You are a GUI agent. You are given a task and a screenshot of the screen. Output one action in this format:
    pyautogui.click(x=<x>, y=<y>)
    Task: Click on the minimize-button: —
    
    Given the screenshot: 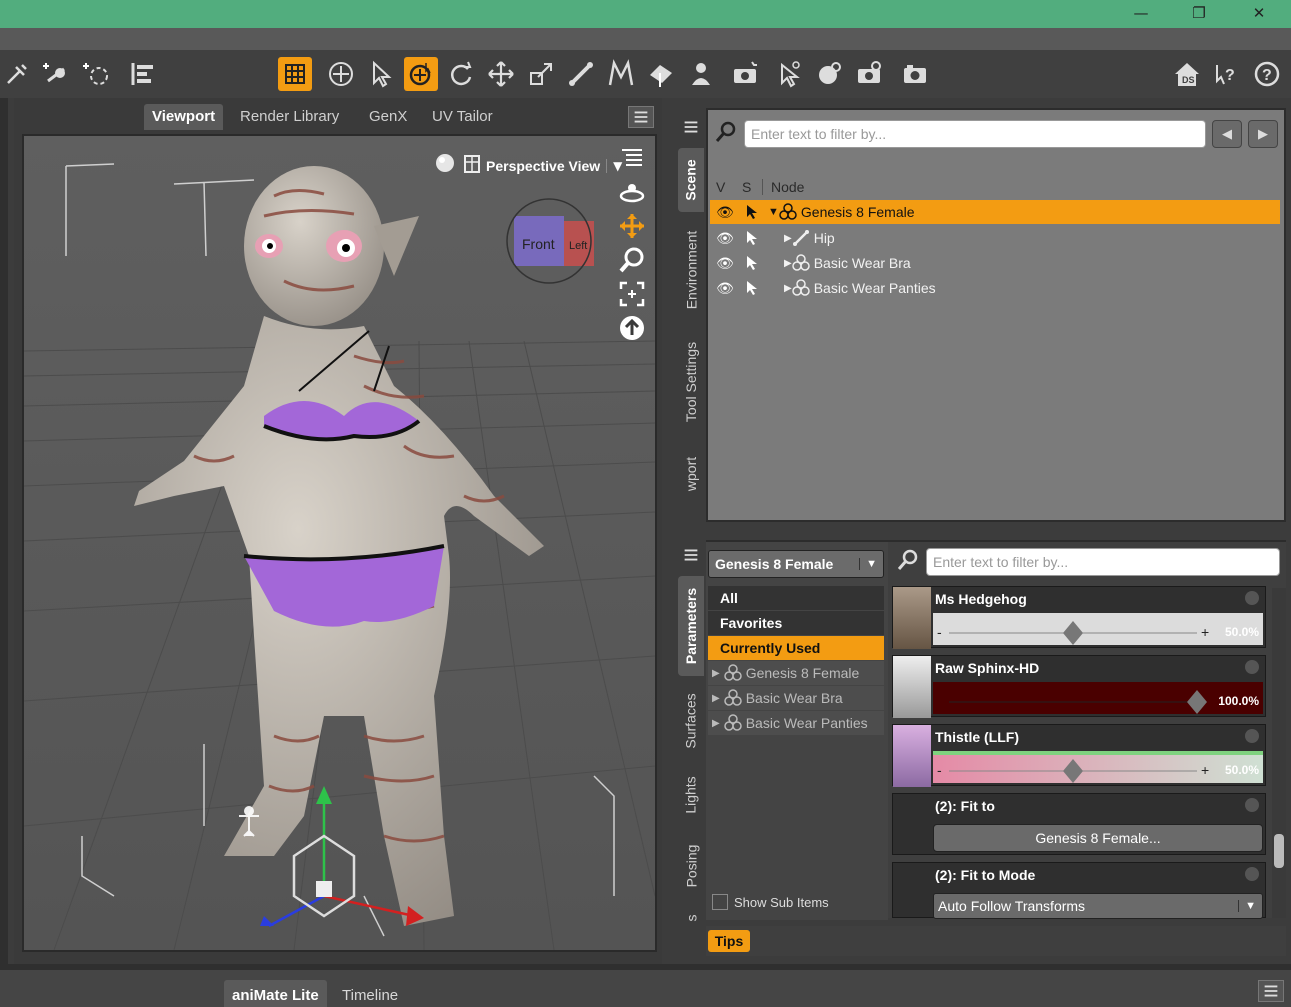 What is the action you would take?
    pyautogui.click(x=1141, y=13)
    